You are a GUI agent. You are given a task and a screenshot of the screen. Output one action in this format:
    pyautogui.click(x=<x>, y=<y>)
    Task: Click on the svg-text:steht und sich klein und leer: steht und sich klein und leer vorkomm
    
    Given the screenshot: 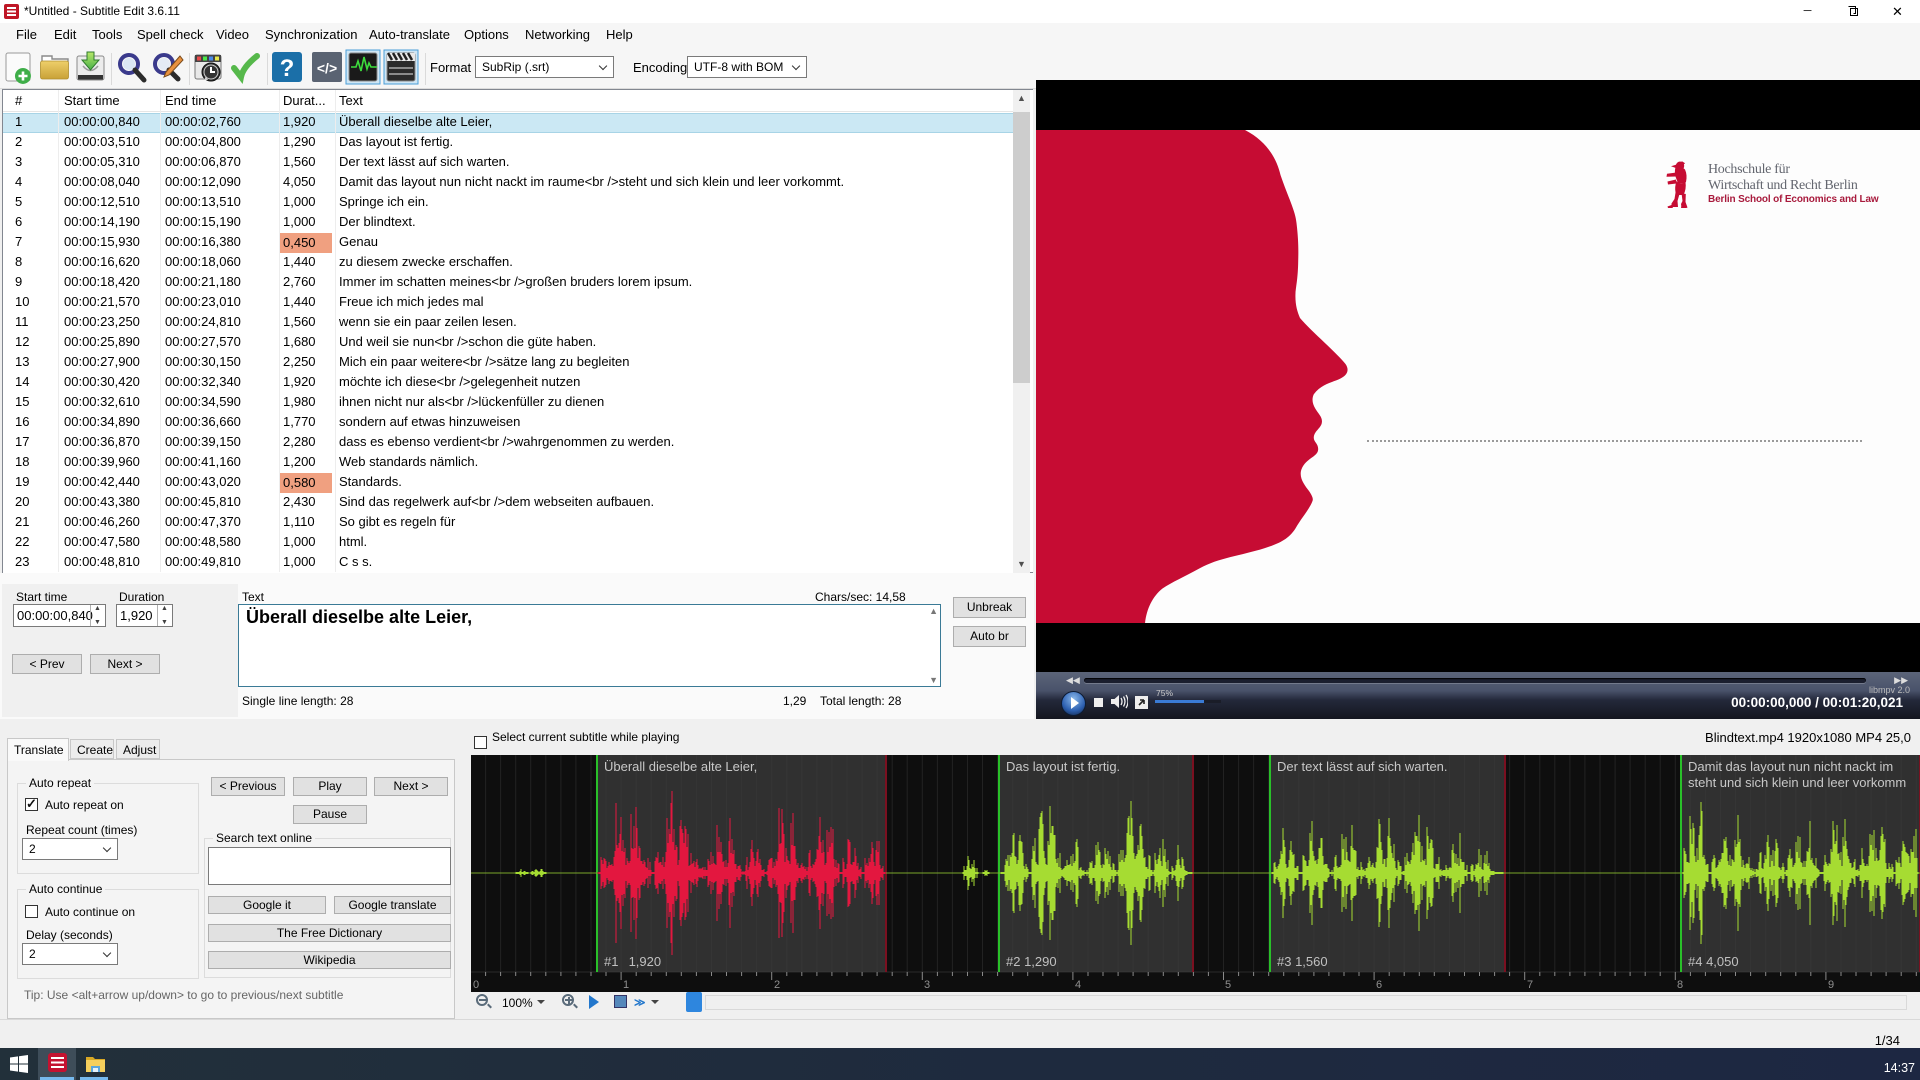 What is the action you would take?
    pyautogui.click(x=1797, y=782)
    